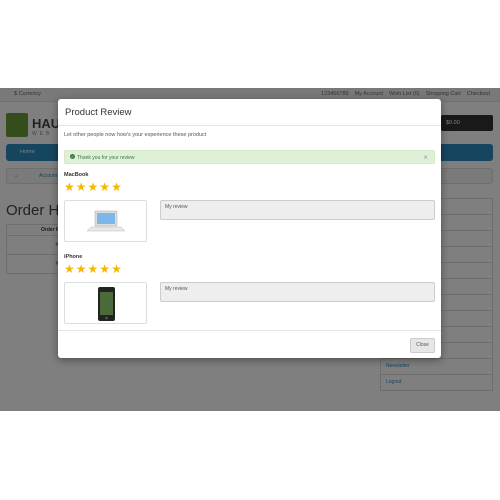 The image size is (500, 500). I want to click on alert-message: Thank you for your review, so click(106, 157).